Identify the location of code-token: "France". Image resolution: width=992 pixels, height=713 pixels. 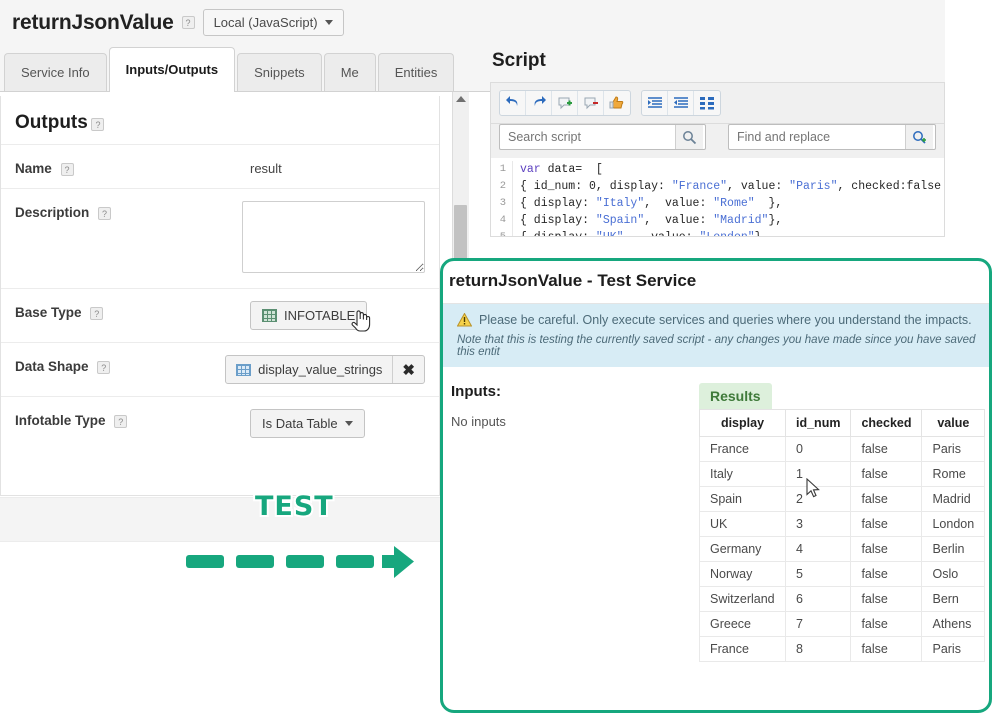
(699, 186).